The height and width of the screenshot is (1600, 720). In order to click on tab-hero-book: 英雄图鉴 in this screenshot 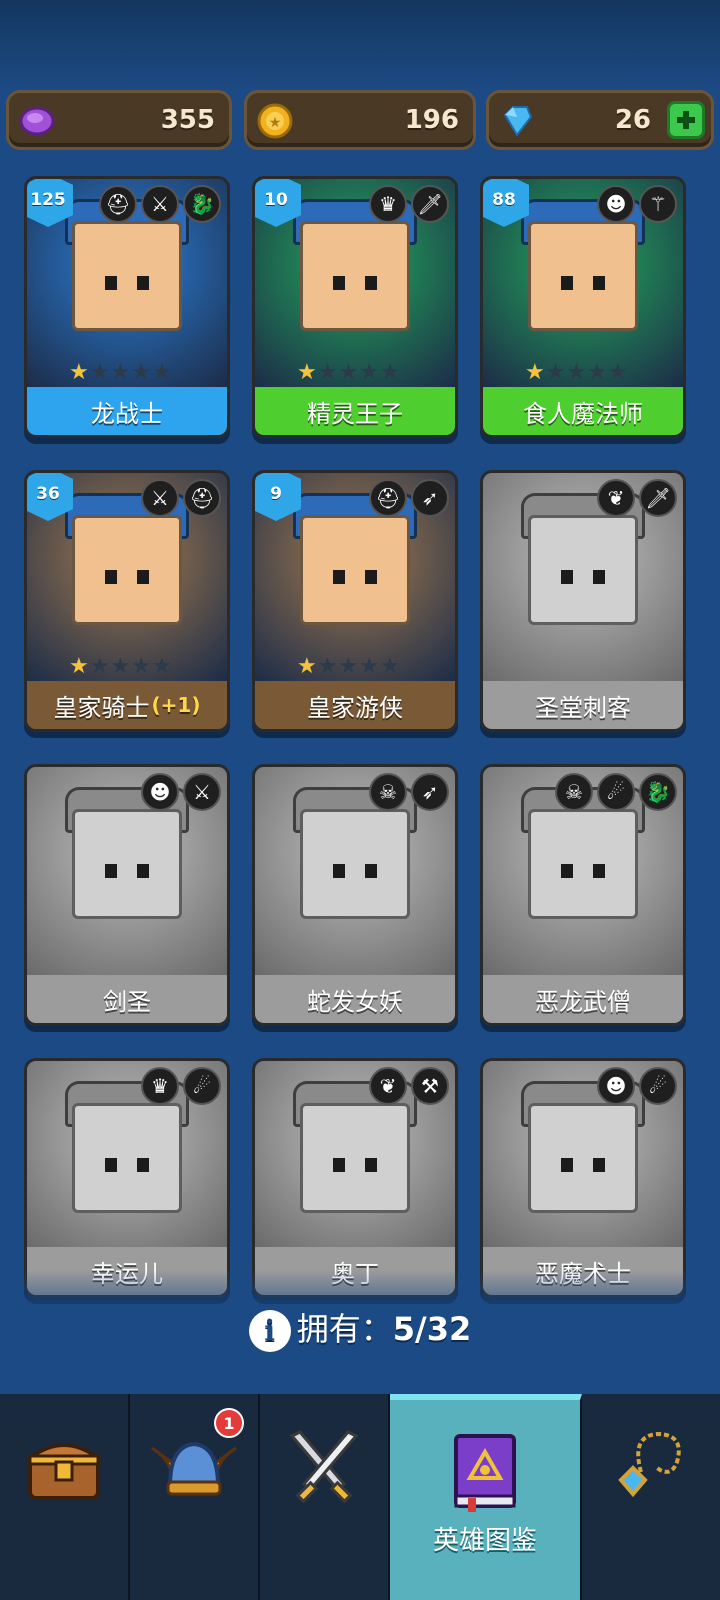, I will do `click(486, 1497)`.